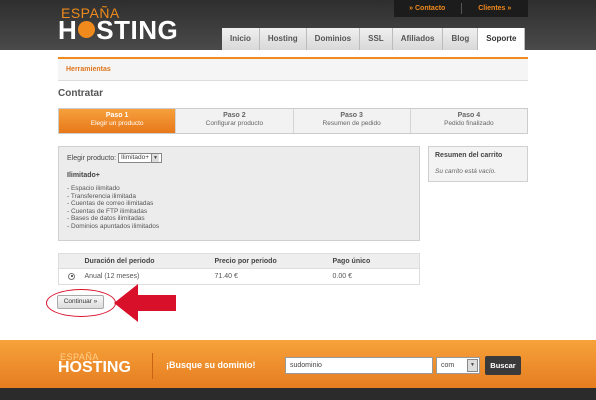 This screenshot has width=596, height=400. Describe the element at coordinates (106, 219) in the screenshot. I see `feature-item: - Bases de datos ilimitadas` at that location.